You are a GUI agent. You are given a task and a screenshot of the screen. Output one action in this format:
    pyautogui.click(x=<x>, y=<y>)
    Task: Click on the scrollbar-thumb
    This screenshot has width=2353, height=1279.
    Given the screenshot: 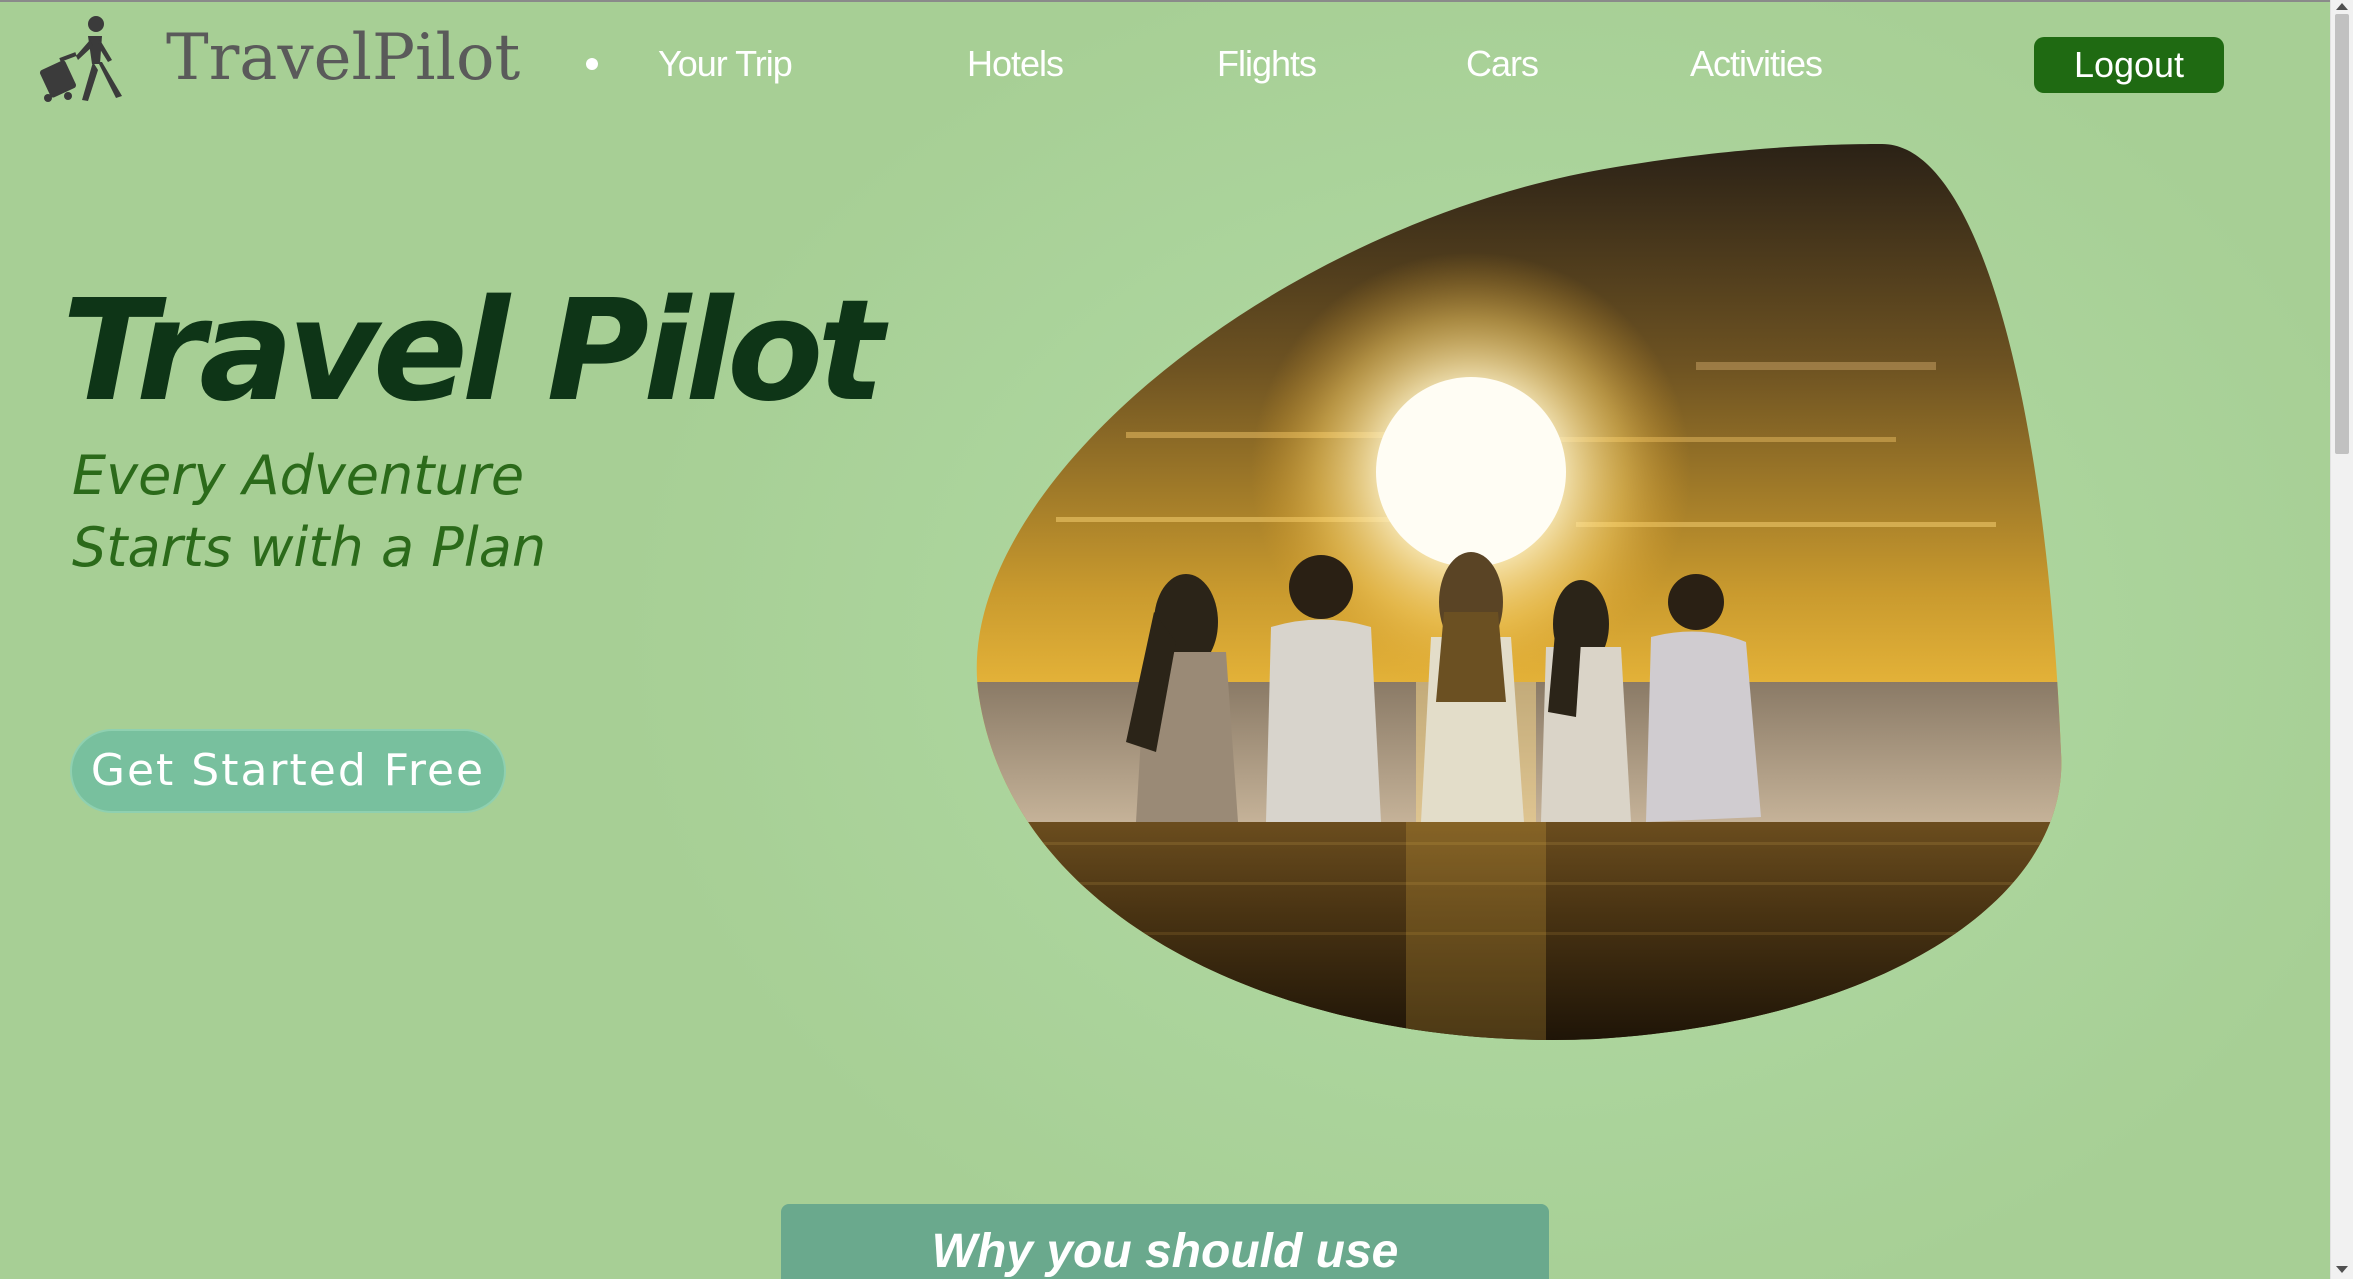 What is the action you would take?
    pyautogui.click(x=2342, y=234)
    